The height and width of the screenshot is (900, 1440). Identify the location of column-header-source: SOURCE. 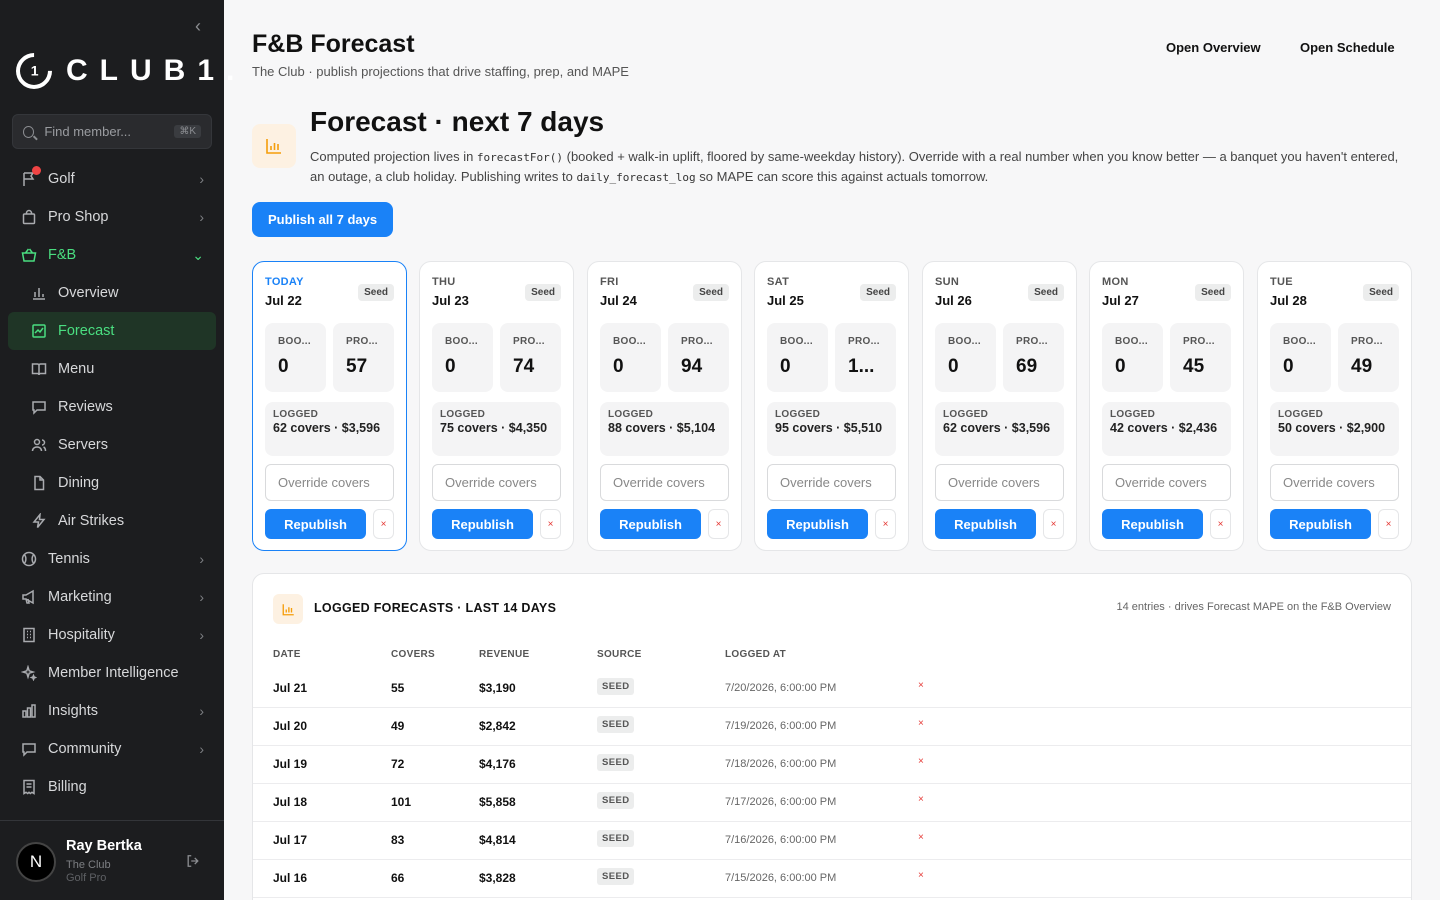
(619, 654).